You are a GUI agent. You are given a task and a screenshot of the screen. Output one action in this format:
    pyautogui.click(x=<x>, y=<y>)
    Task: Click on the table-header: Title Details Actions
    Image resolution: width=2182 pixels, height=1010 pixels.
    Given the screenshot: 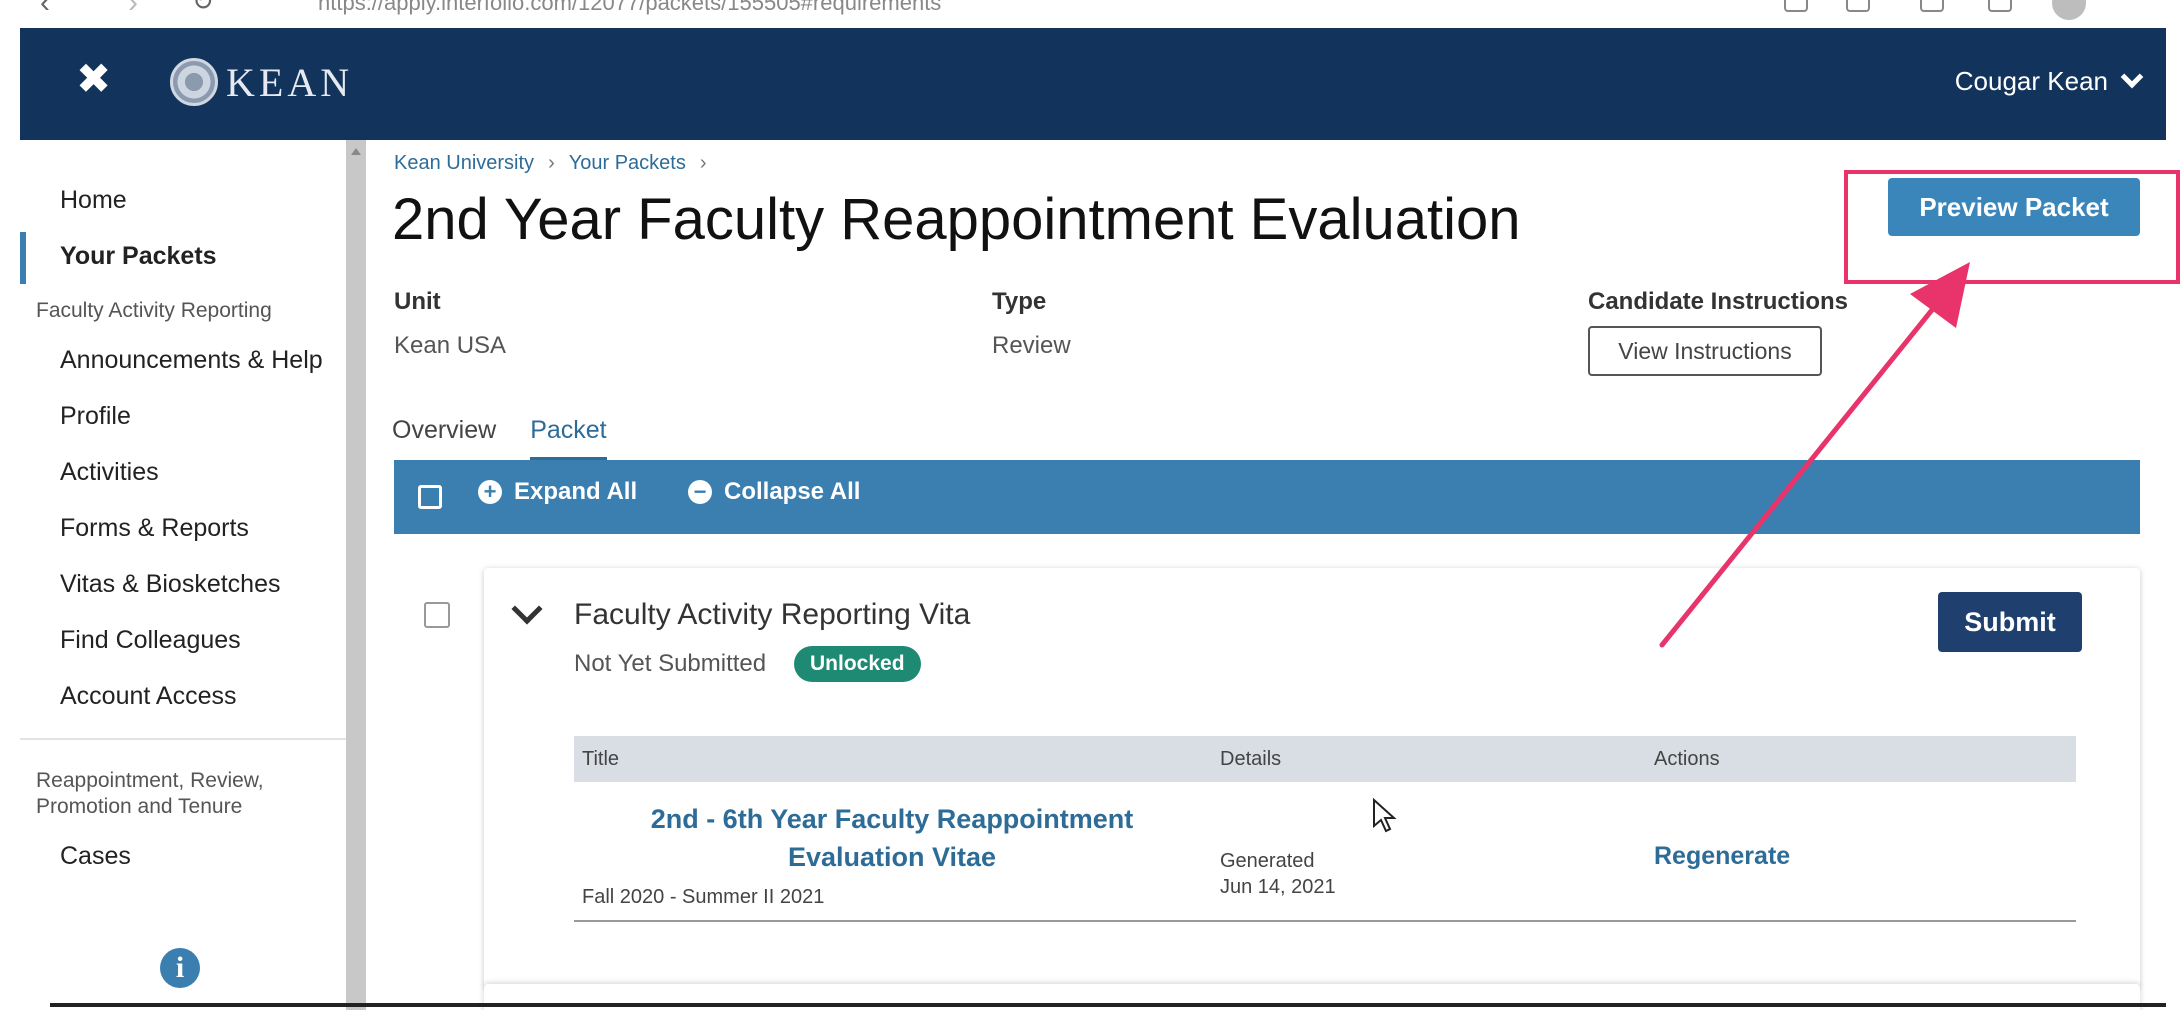 What is the action you would take?
    pyautogui.click(x=1325, y=759)
    